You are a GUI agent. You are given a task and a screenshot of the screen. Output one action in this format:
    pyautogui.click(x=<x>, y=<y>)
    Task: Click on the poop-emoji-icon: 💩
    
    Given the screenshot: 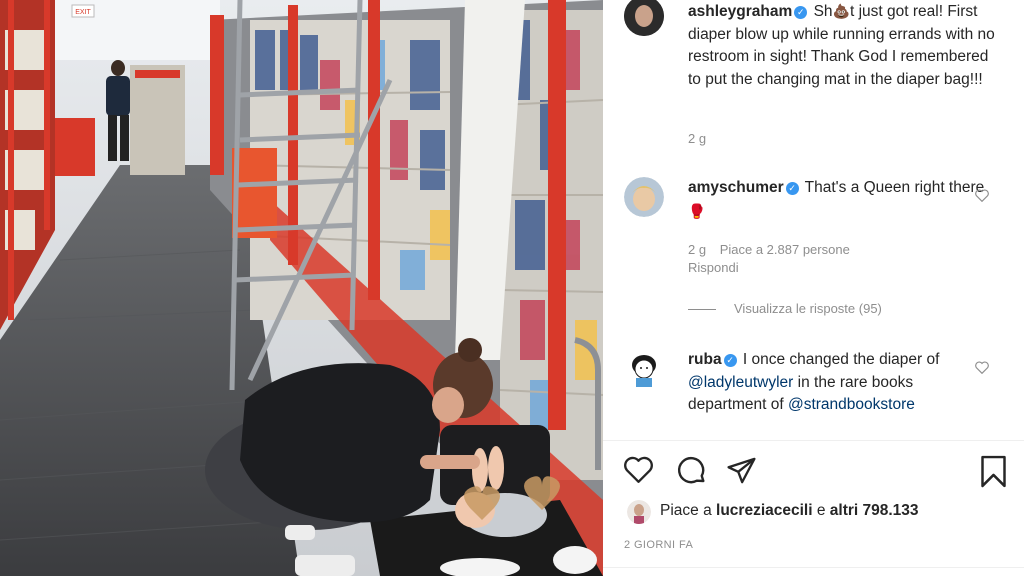 What is the action you would take?
    pyautogui.click(x=841, y=11)
    